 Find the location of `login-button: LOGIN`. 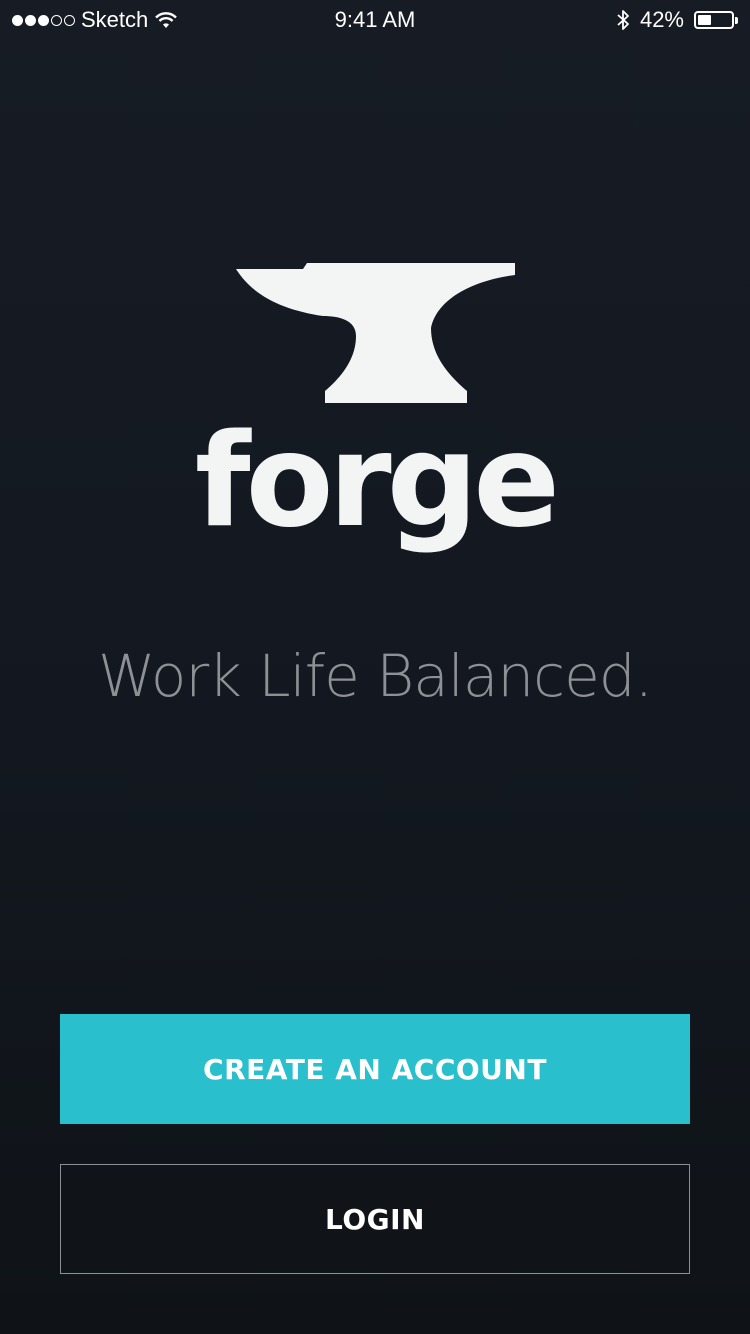

login-button: LOGIN is located at coordinates (375, 1219).